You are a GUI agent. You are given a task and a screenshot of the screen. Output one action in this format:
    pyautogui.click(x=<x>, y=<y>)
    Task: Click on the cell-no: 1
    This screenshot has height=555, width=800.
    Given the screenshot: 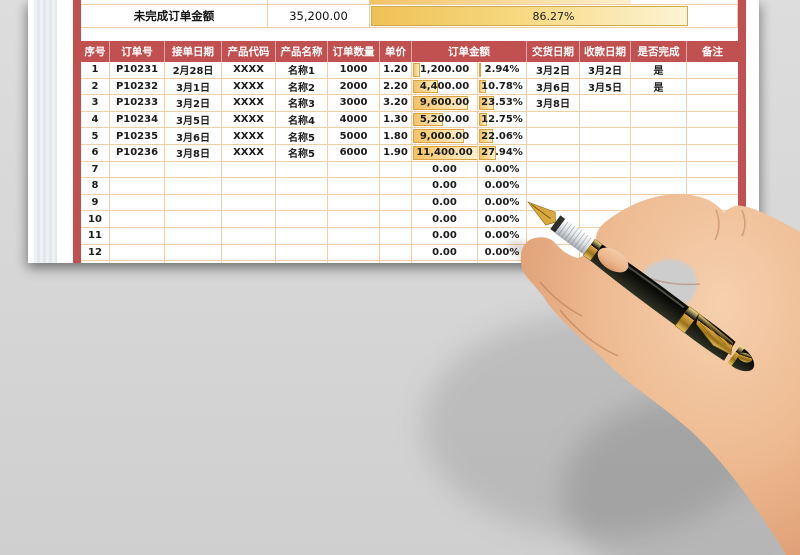 What is the action you would take?
    pyautogui.click(x=95, y=70)
    